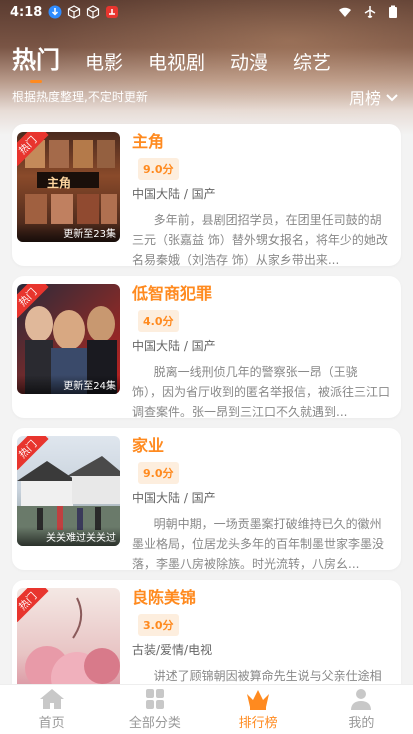  I want to click on poster-image: 热门, so click(68, 643).